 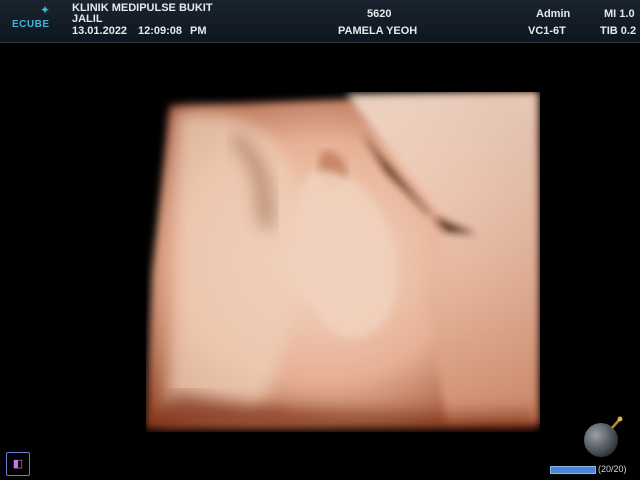 I want to click on patient-name: PAMELA YEOH, so click(x=378, y=31).